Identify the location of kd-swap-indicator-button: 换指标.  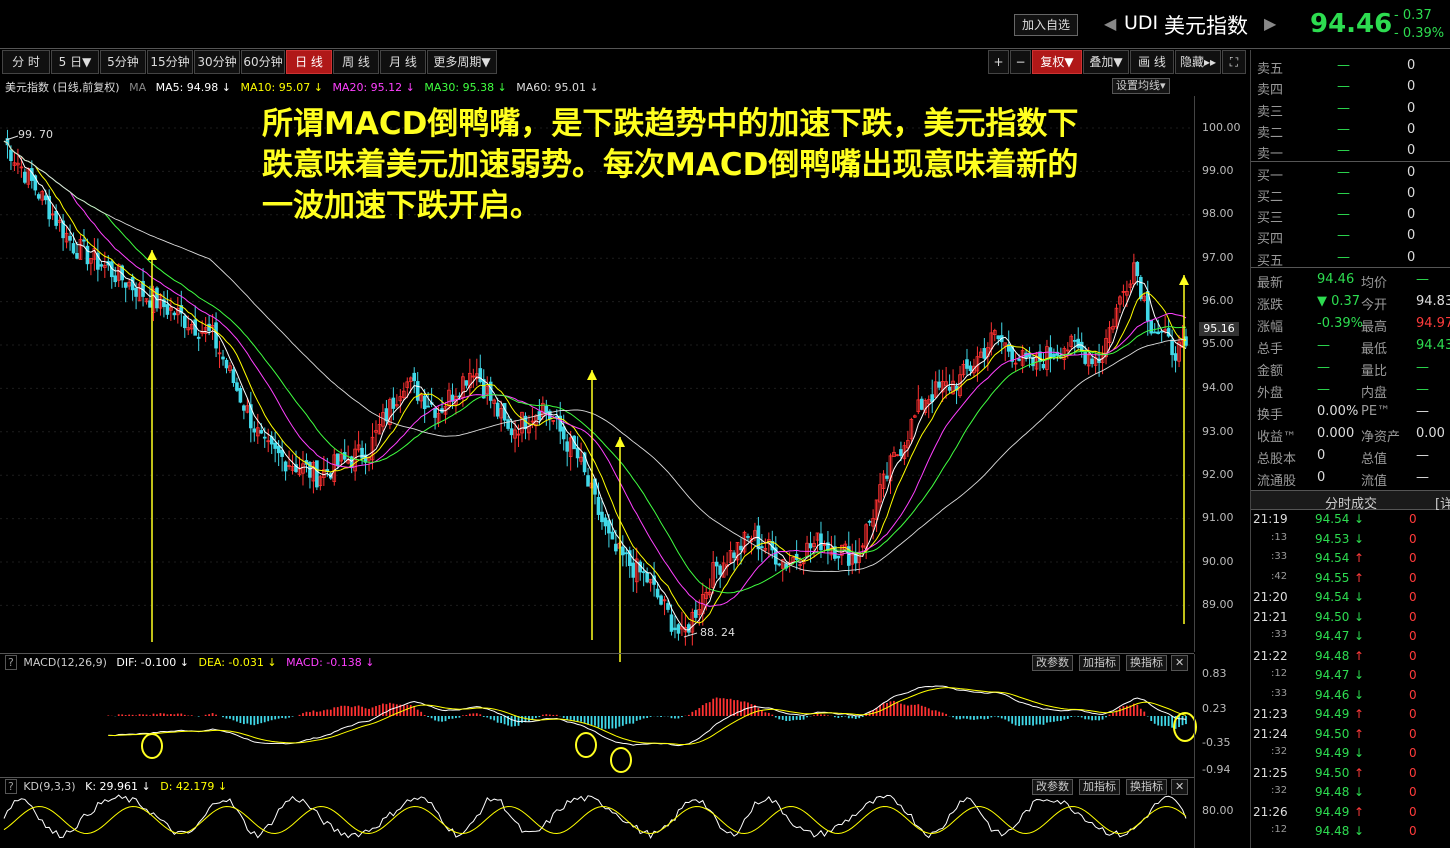
(1146, 787).